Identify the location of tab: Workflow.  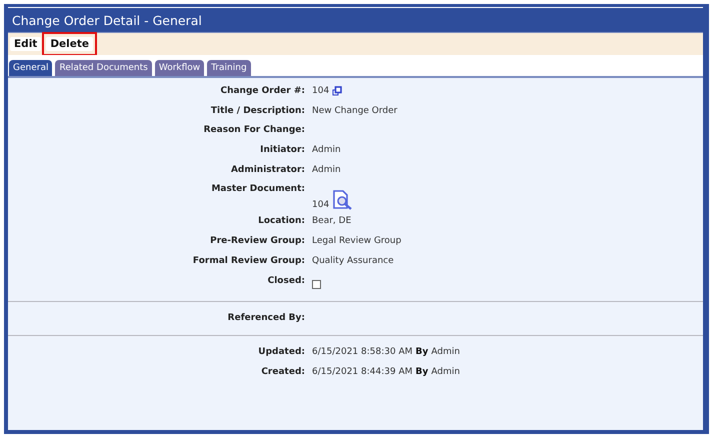
(179, 68).